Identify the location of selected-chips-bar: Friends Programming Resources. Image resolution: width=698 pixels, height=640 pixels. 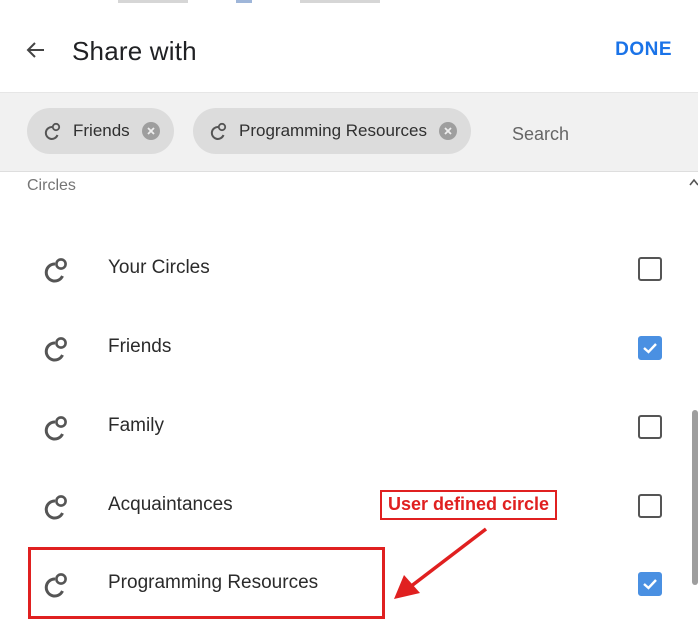
(349, 132).